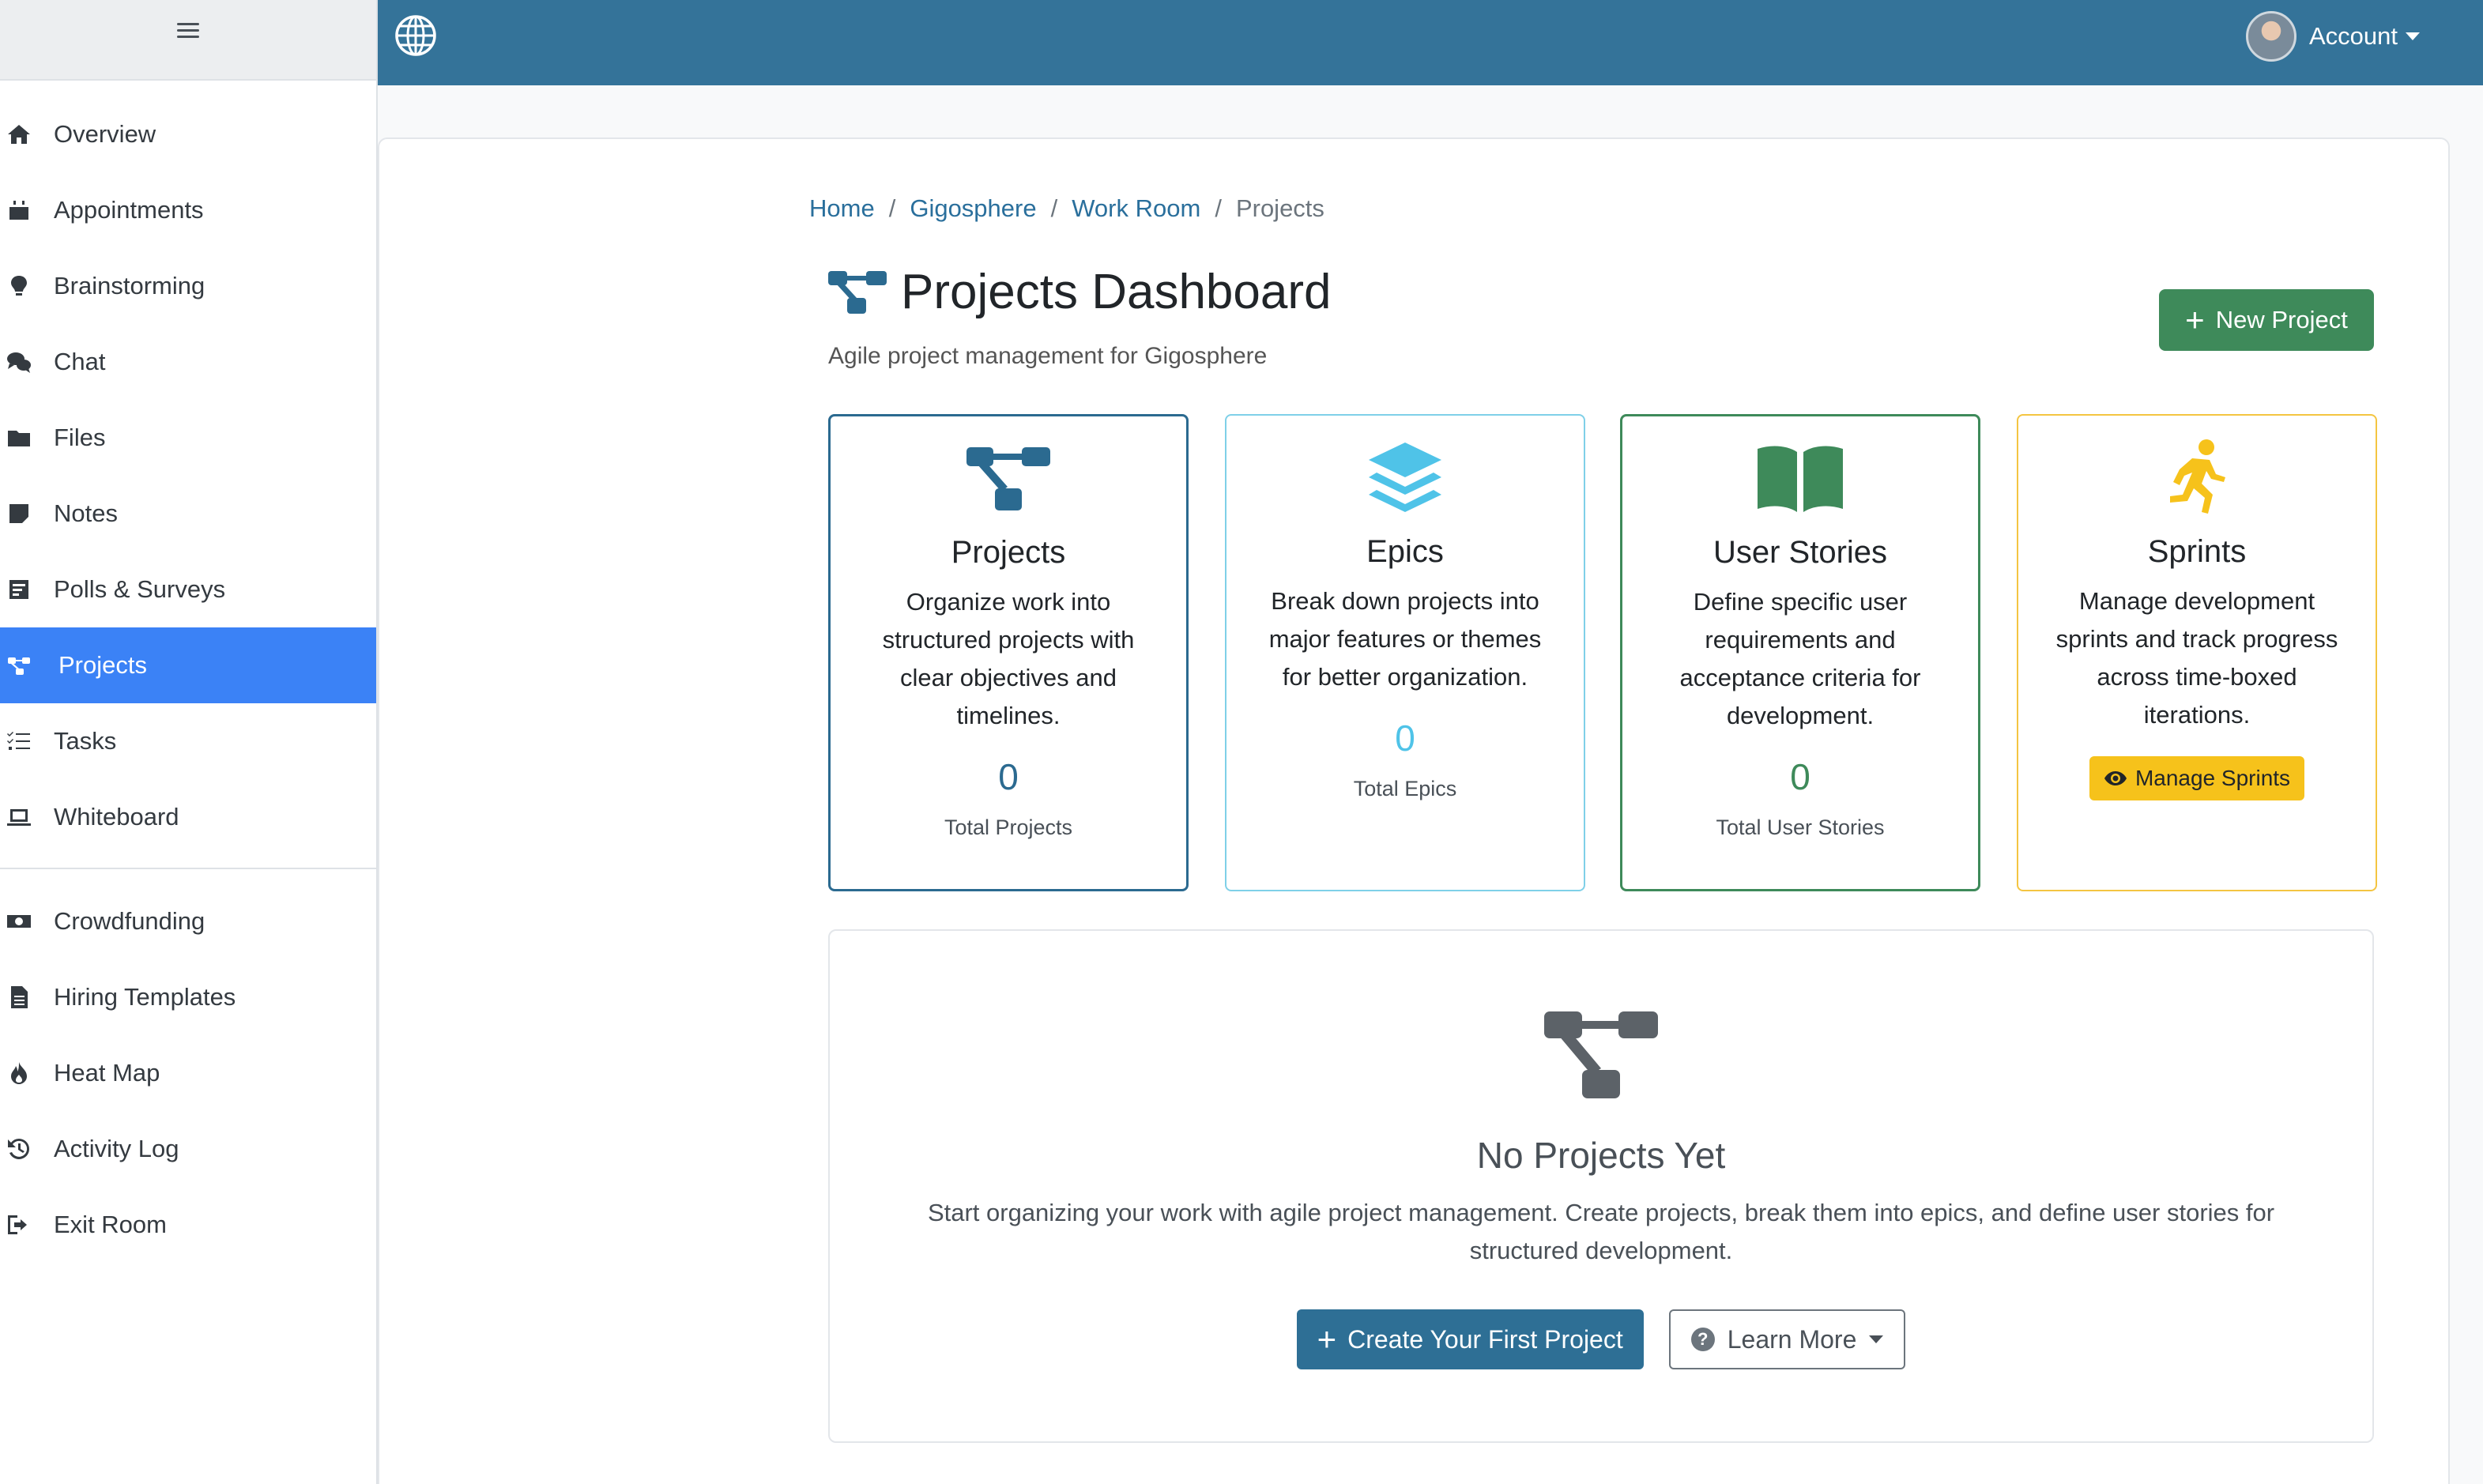 Image resolution: width=2483 pixels, height=1484 pixels. Describe the element at coordinates (188, 921) in the screenshot. I see `sidebar-item-crowdfunding: Crowdfunding` at that location.